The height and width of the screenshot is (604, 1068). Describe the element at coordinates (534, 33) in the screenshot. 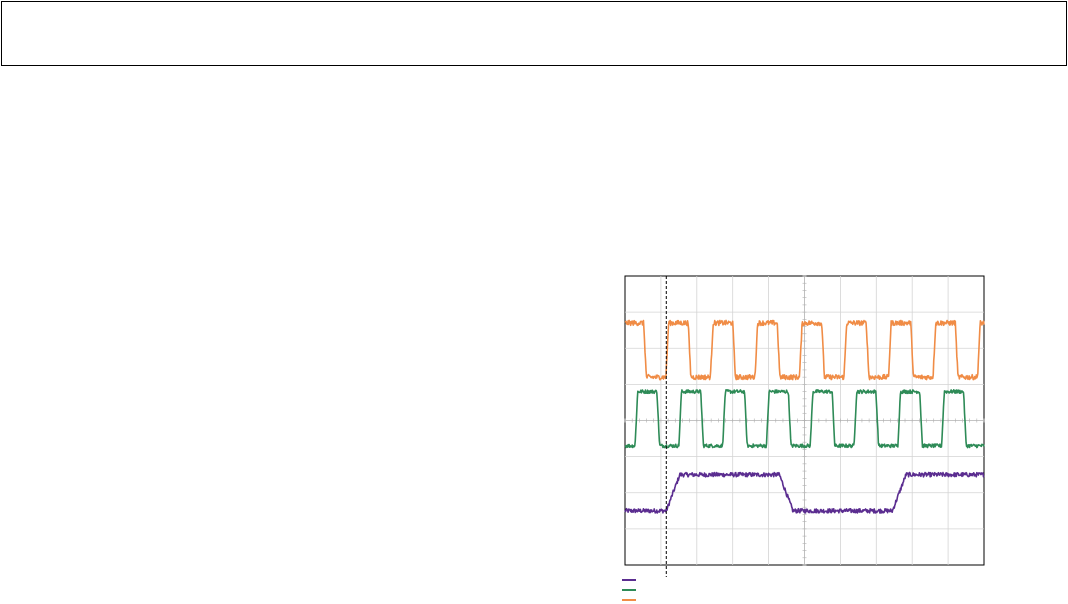

I see `header-box` at that location.